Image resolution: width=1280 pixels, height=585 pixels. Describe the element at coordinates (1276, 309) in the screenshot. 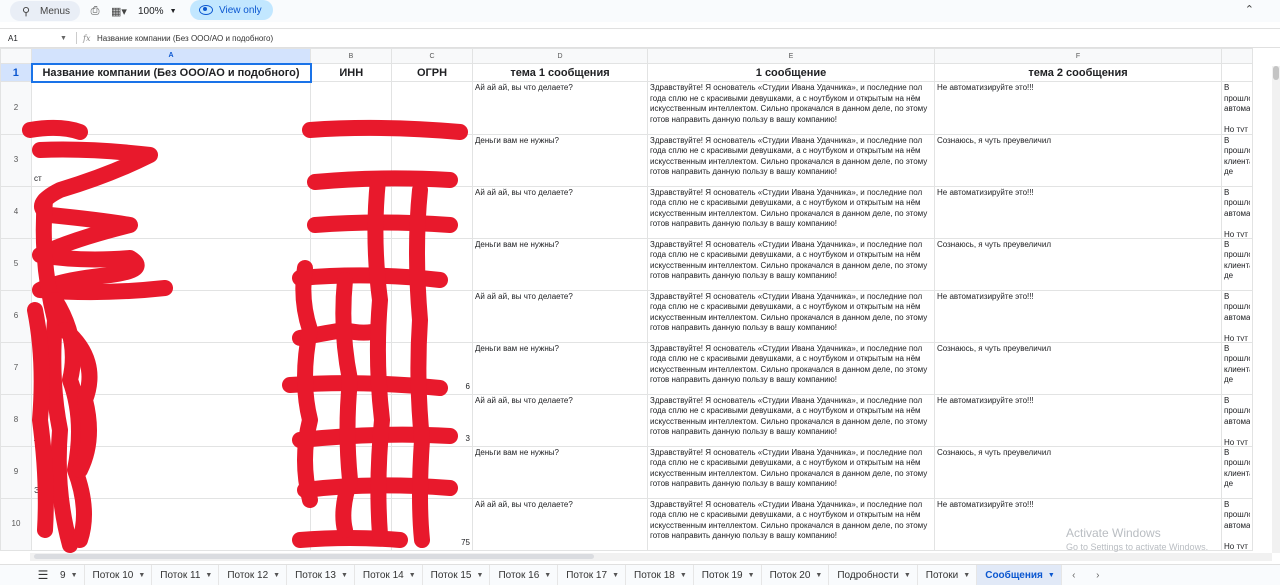

I see `vertical-scrollbar` at that location.